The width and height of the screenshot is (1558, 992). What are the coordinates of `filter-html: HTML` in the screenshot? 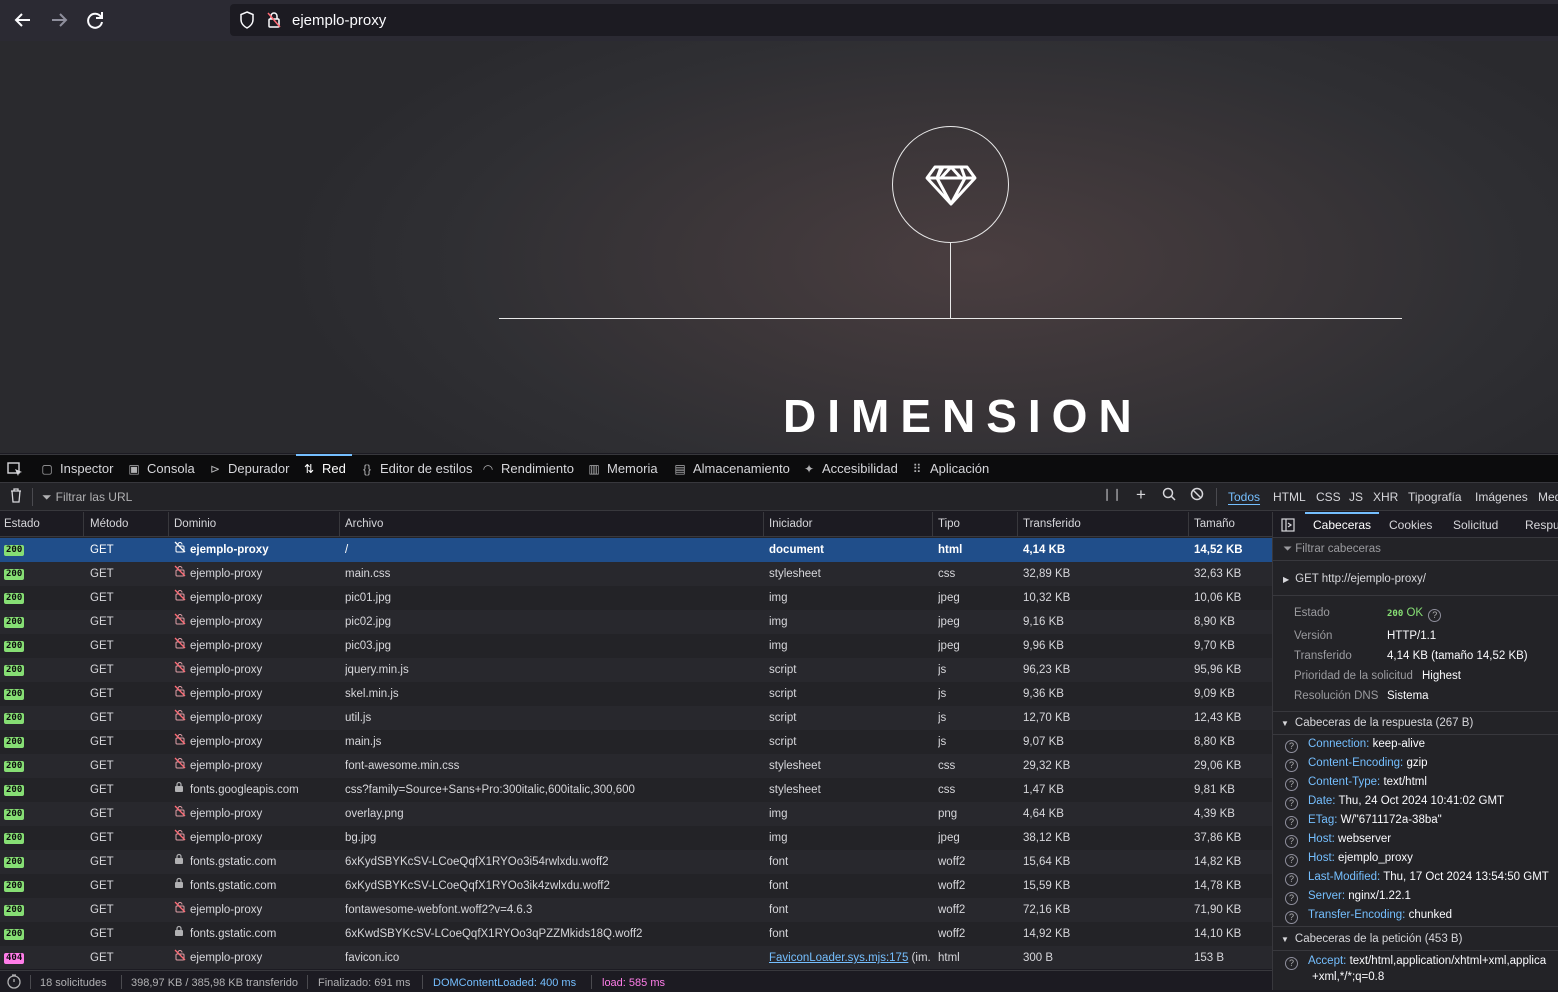 It's located at (1289, 497).